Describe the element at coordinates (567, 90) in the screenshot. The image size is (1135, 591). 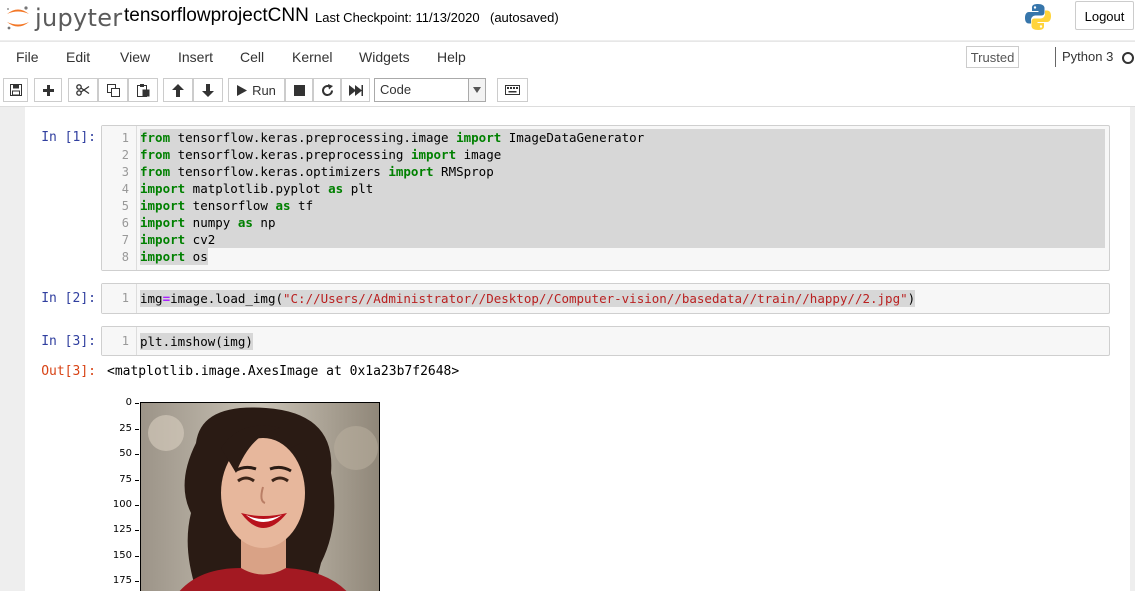
I see `toolbar: Run Code` at that location.